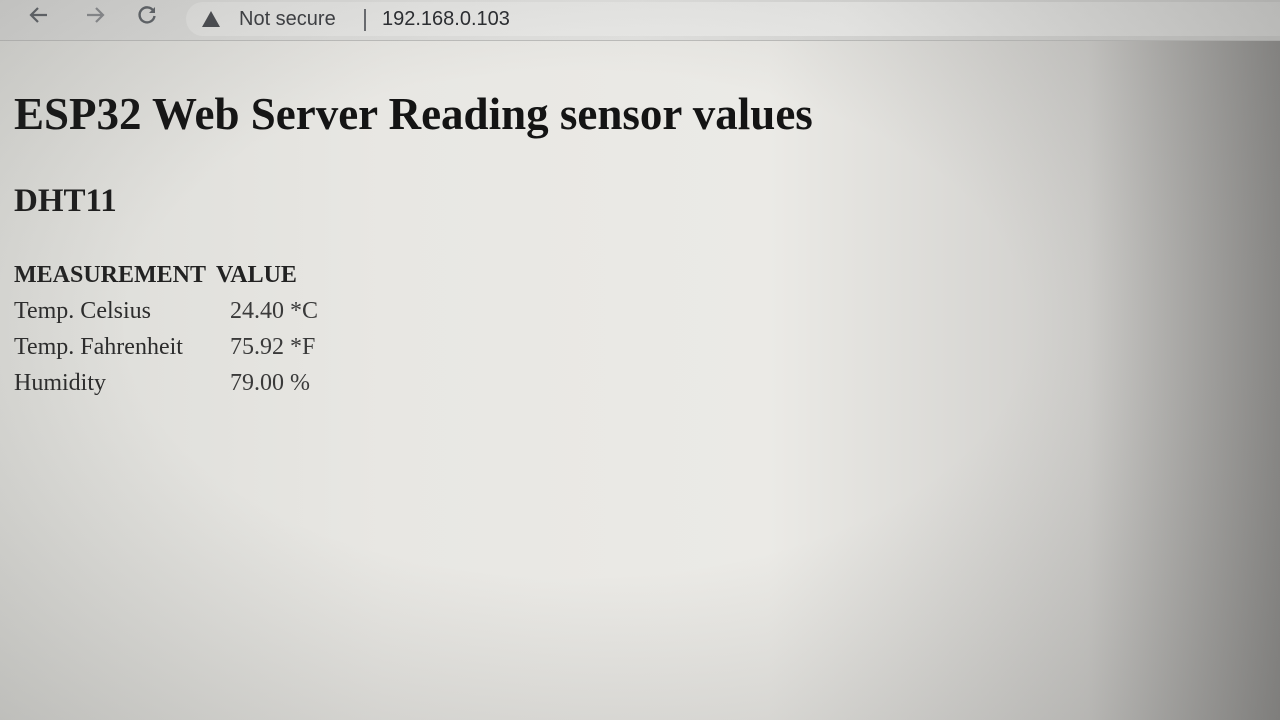 The width and height of the screenshot is (1280, 720). I want to click on measurement-value: 75.92 *F, so click(273, 346).